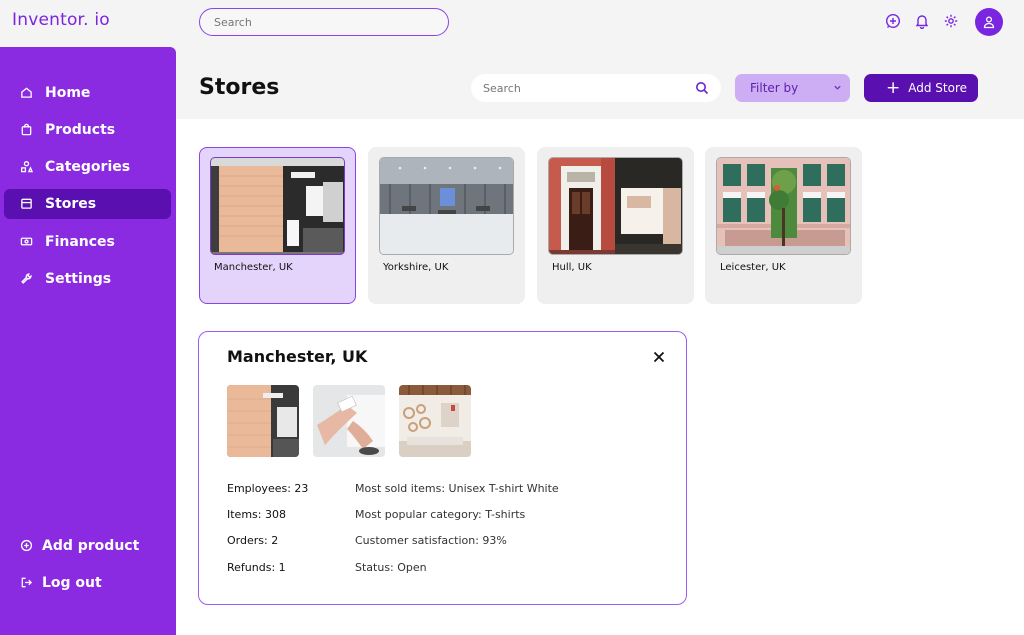 Image resolution: width=1024 pixels, height=635 pixels. I want to click on store-search-input, so click(571, 88).